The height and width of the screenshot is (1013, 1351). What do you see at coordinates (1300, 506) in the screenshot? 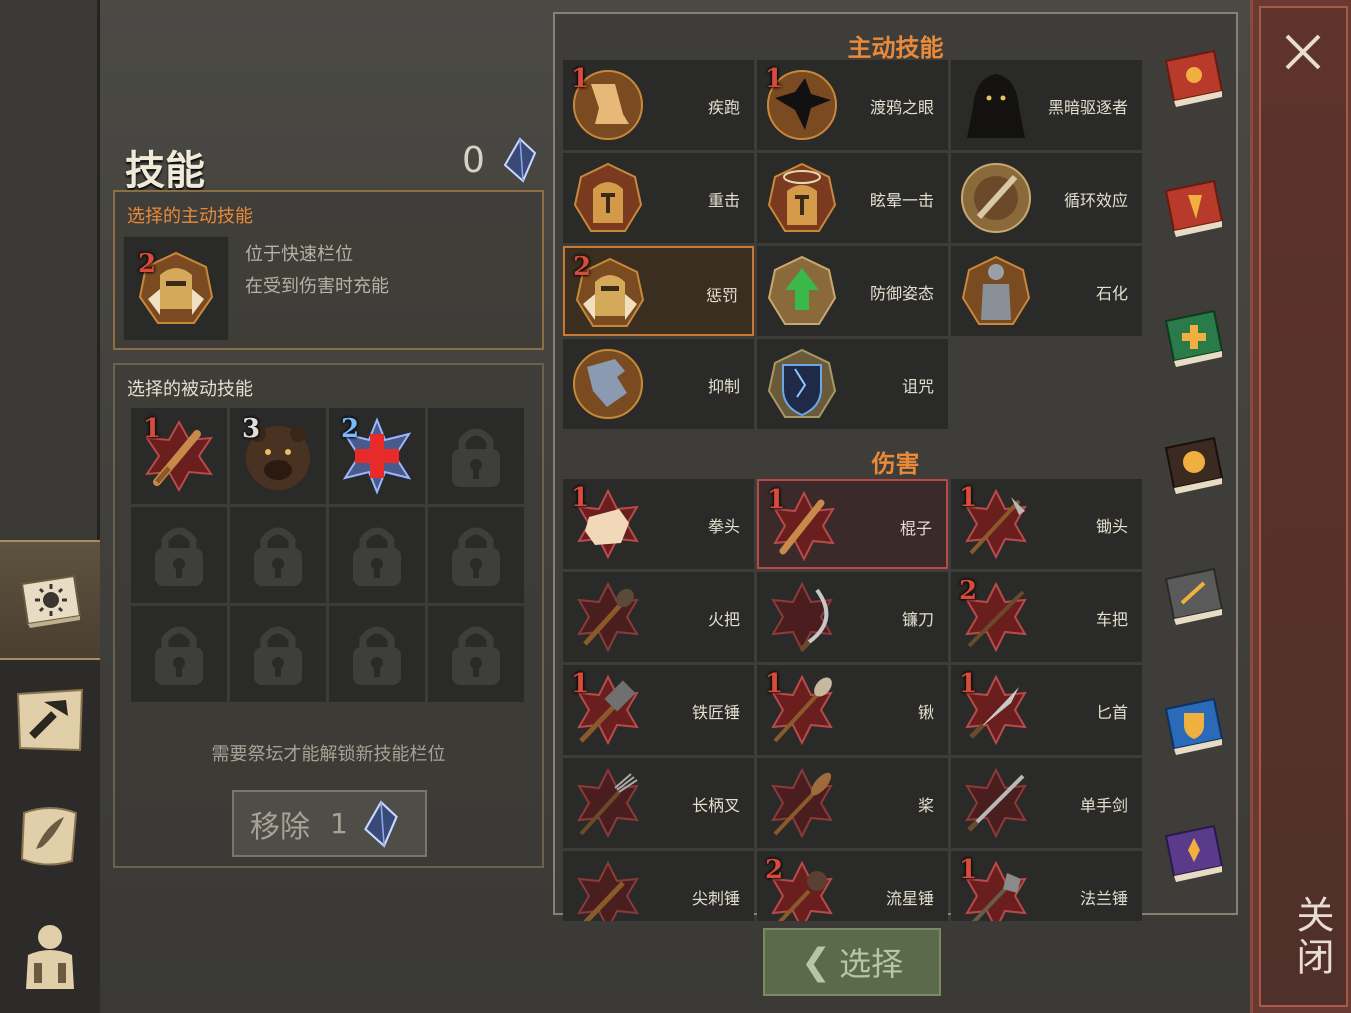
I see `close-panel: 关闭` at bounding box center [1300, 506].